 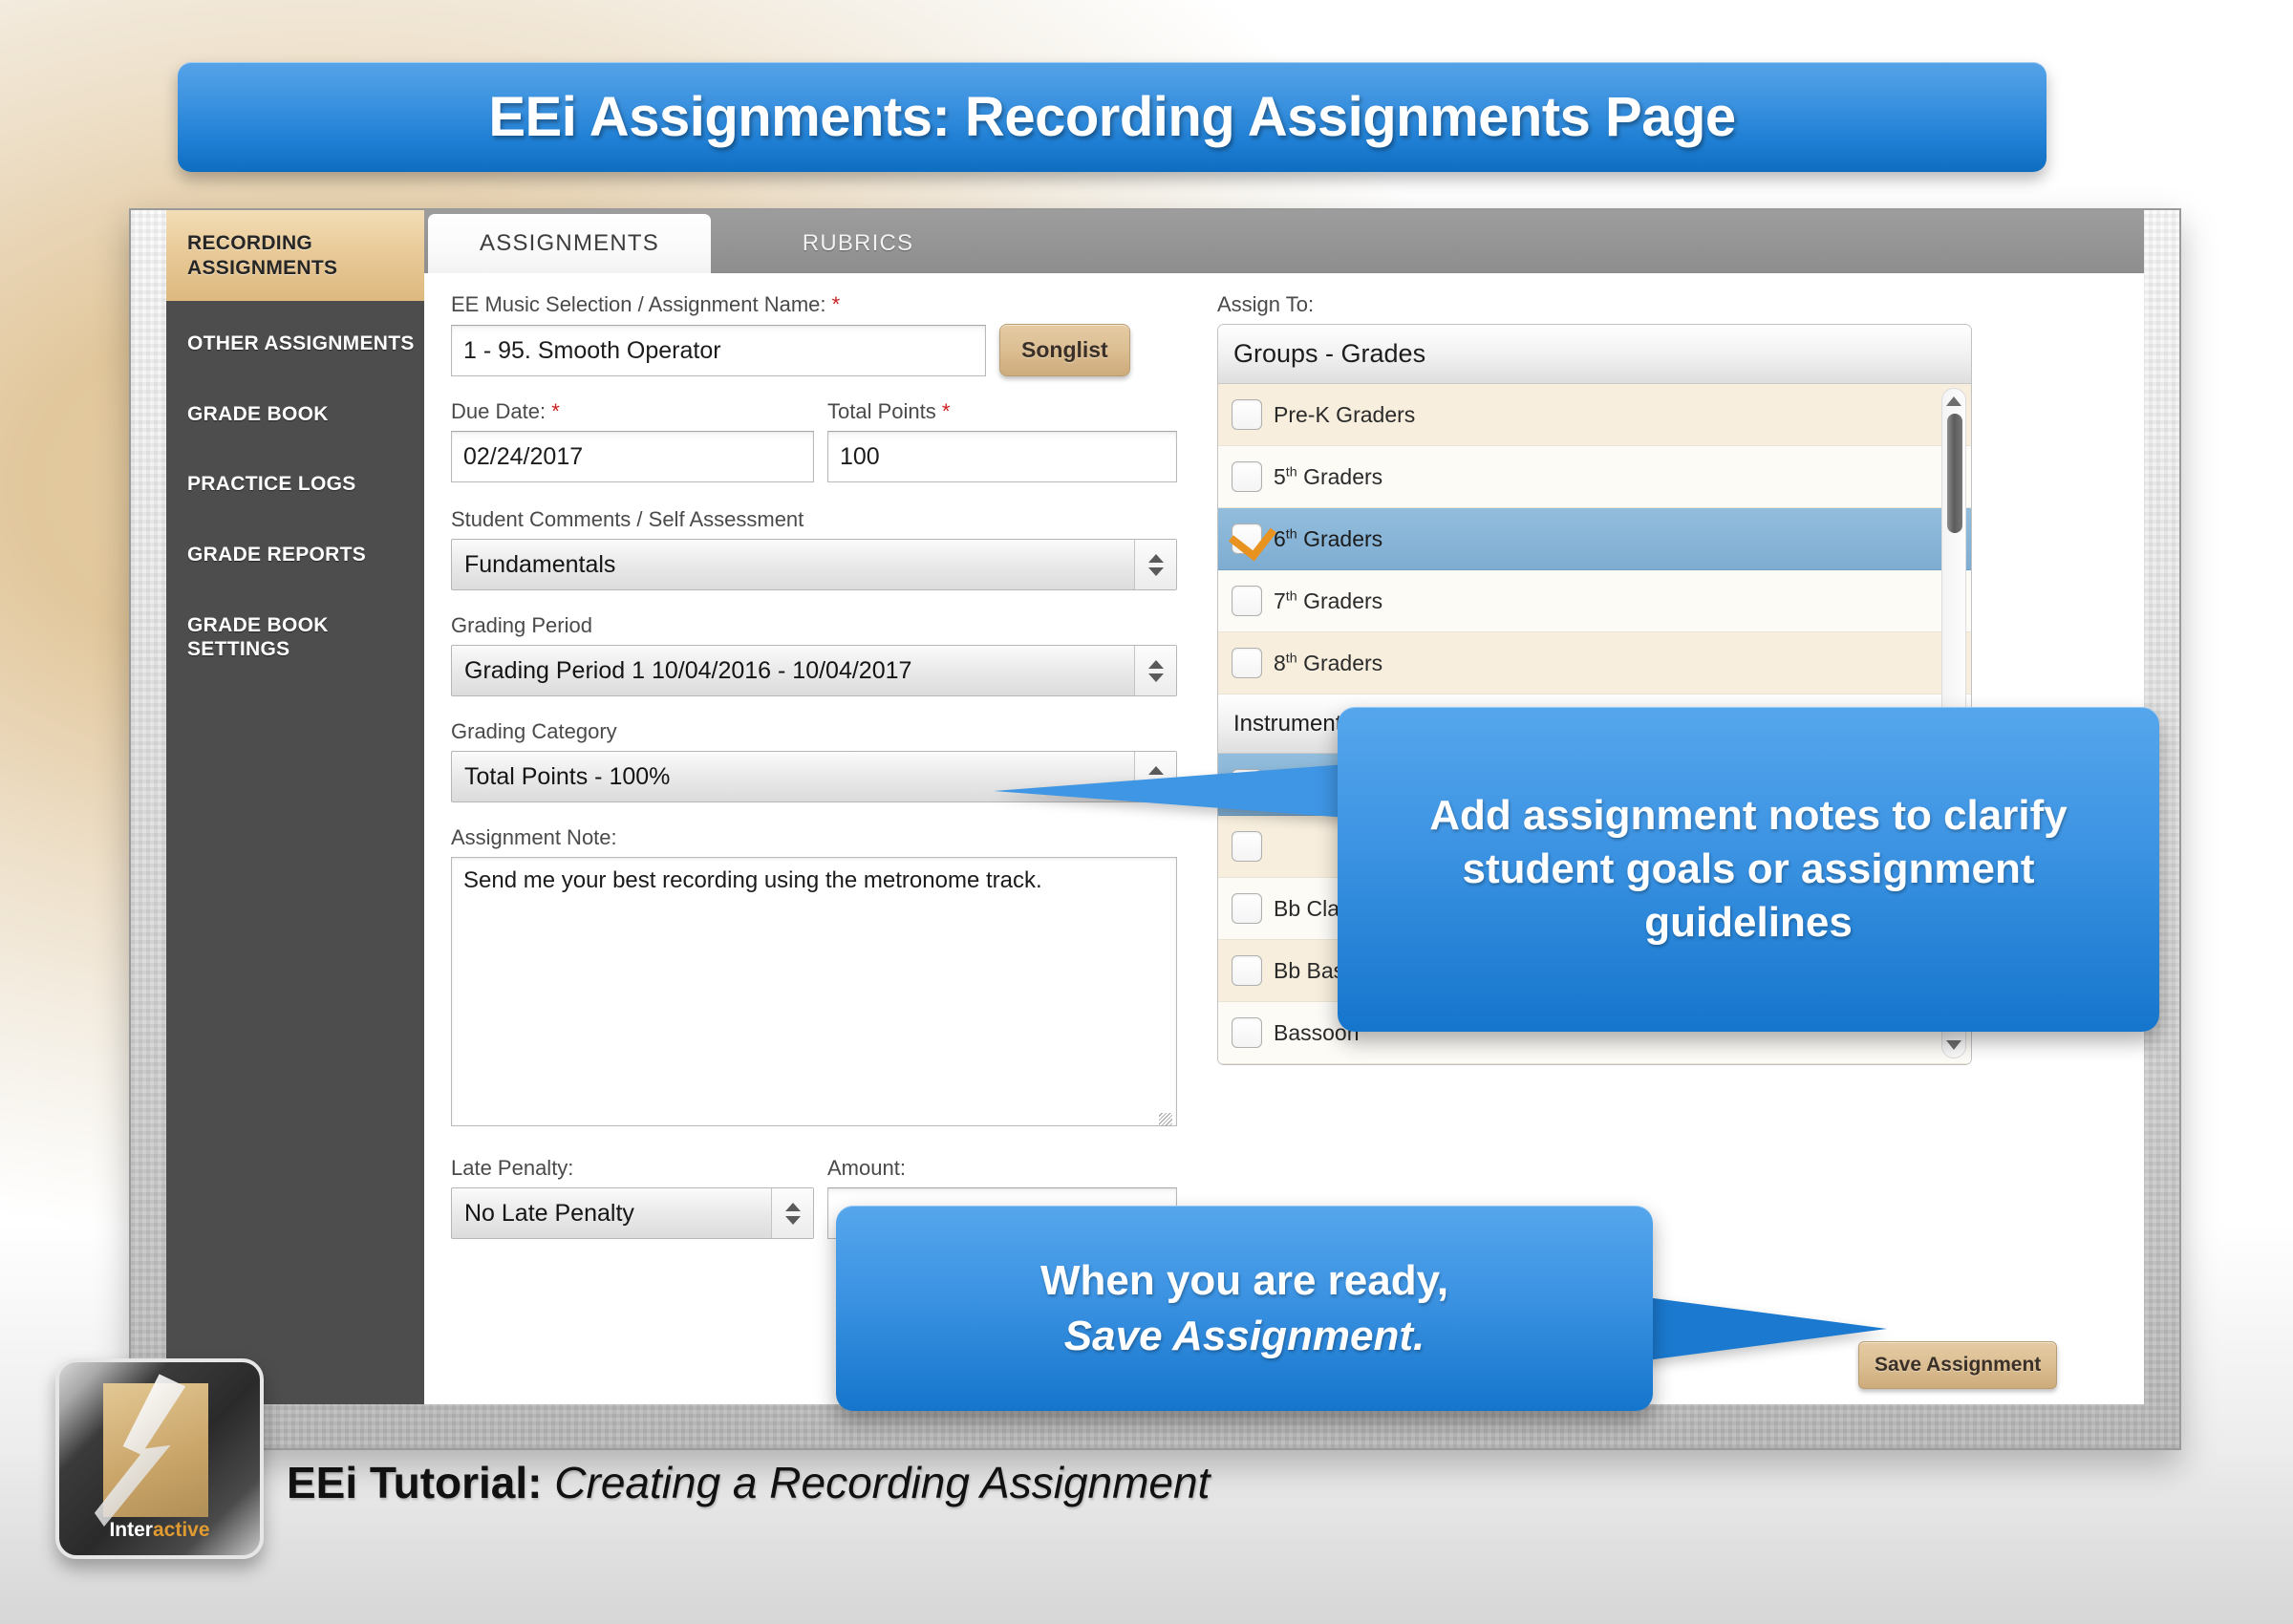 I want to click on callout-save-assignment: When you are ready, Save Assignment., so click(x=1244, y=1309).